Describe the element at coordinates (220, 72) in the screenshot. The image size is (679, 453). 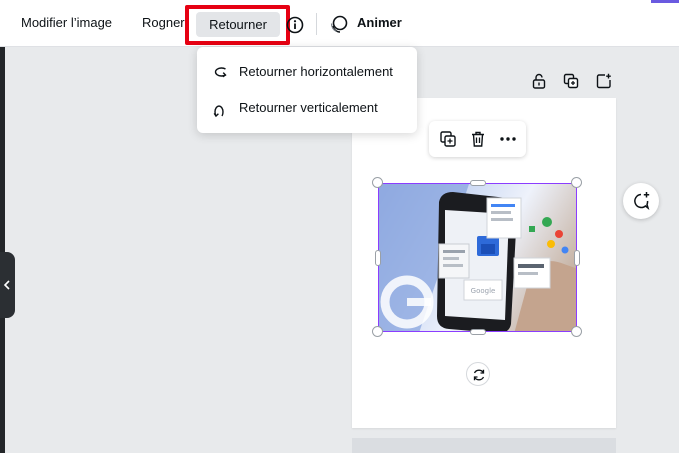
I see `flip-horizontal-icon` at that location.